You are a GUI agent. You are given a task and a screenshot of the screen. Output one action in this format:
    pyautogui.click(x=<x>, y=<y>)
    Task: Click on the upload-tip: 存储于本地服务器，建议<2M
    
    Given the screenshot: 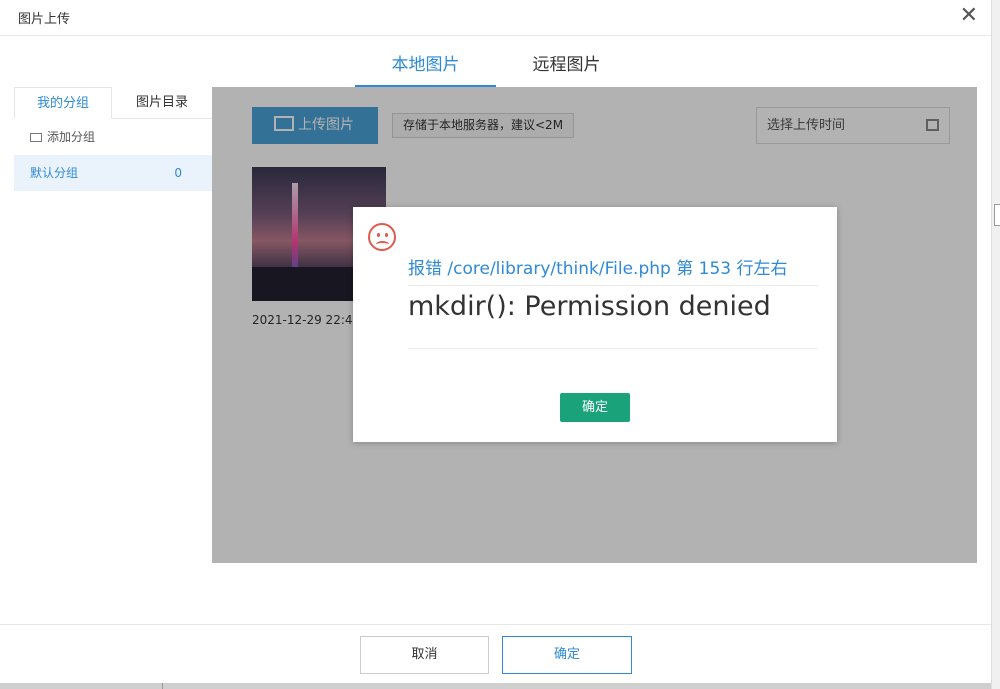 What is the action you would take?
    pyautogui.click(x=483, y=125)
    